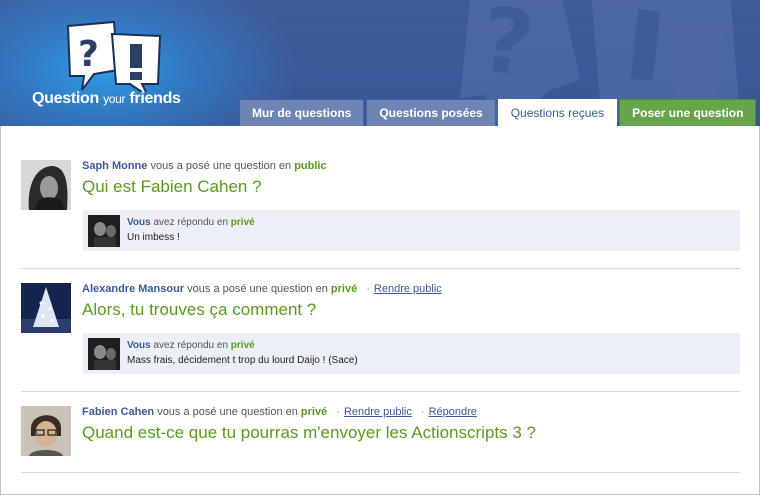 The width and height of the screenshot is (760, 495). What do you see at coordinates (688, 112) in the screenshot?
I see `tab-poser-une-question: Poser une question` at bounding box center [688, 112].